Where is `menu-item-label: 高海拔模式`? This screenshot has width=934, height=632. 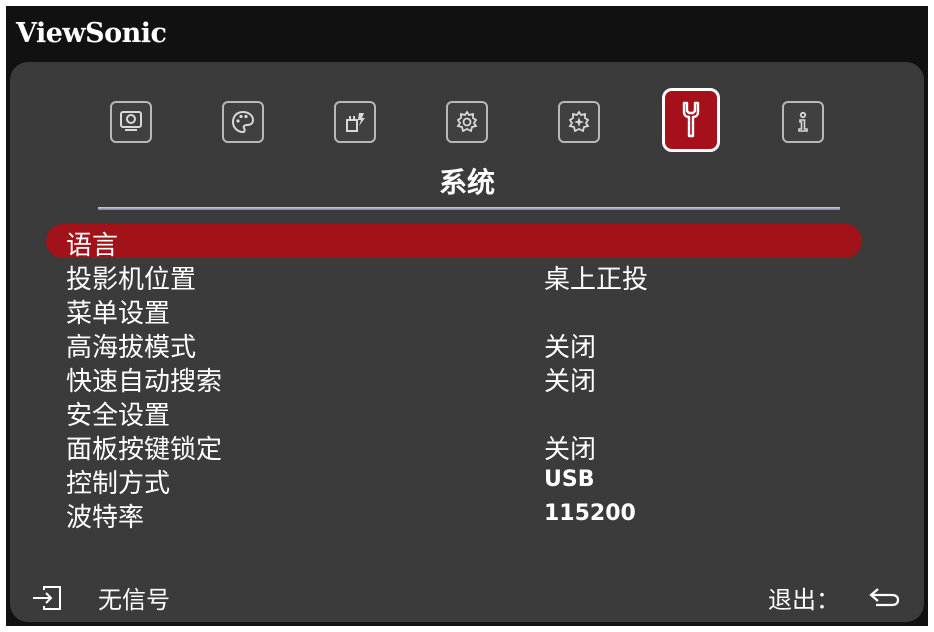
menu-item-label: 高海拔模式 is located at coordinates (131, 348).